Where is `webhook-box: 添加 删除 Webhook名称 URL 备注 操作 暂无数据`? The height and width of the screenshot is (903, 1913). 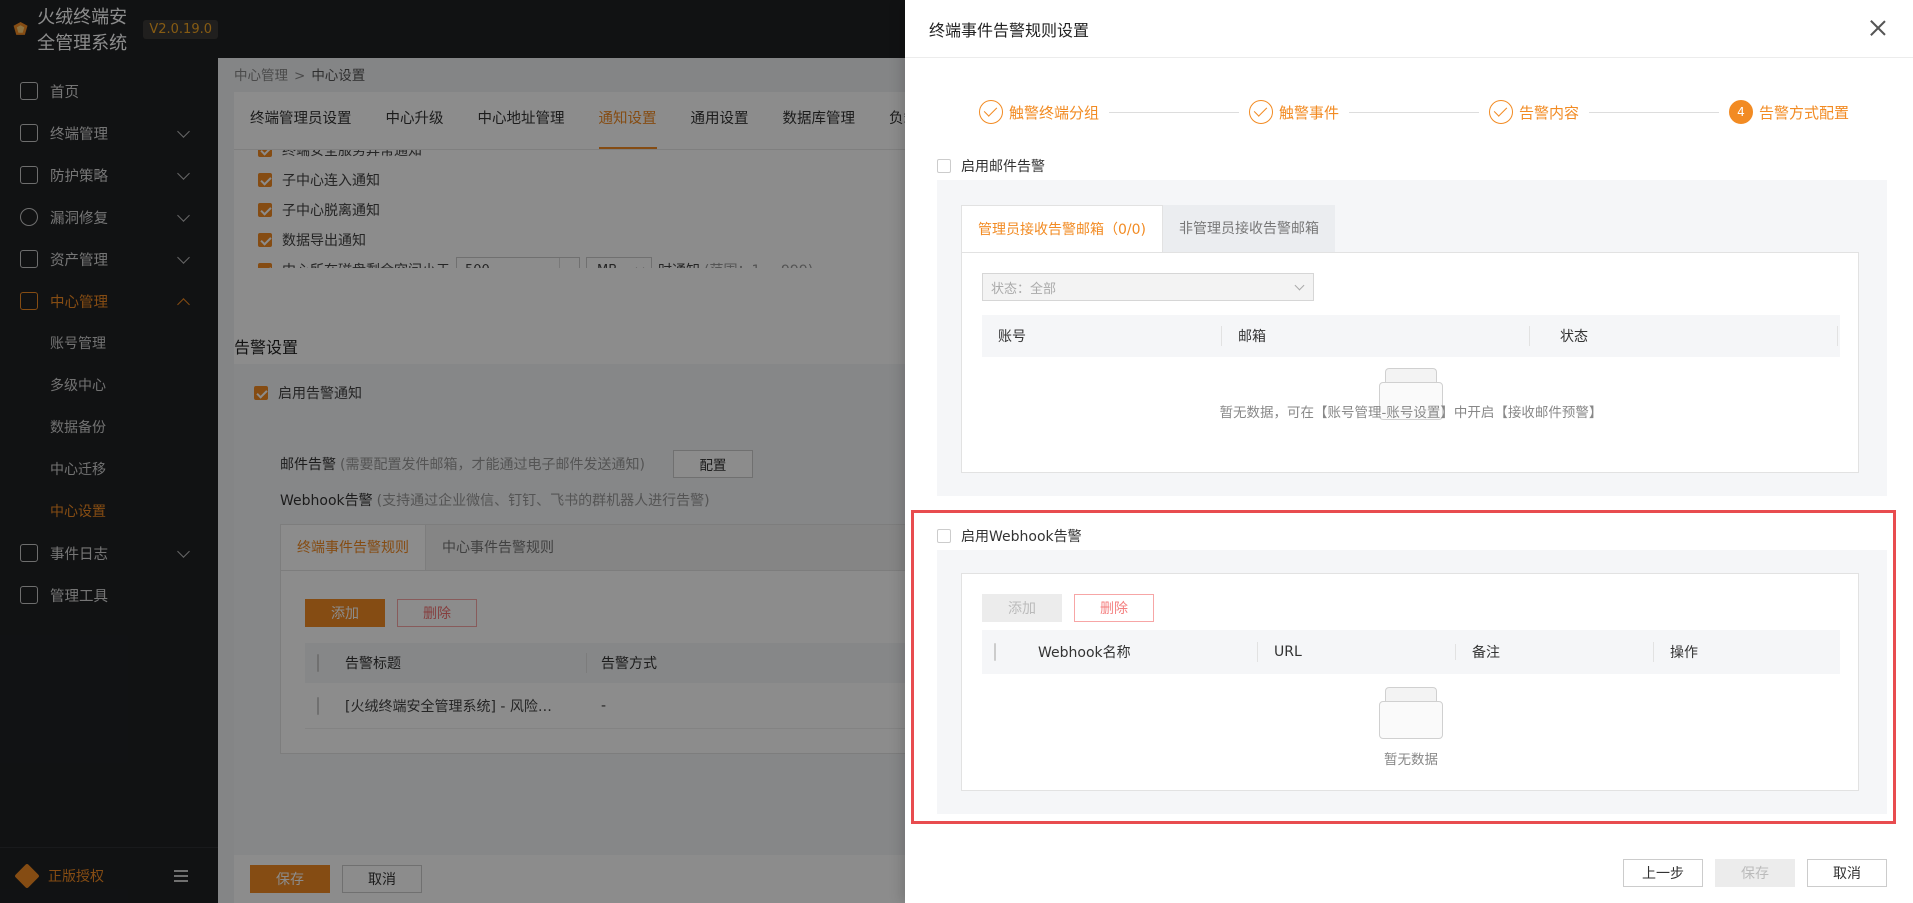
webhook-box: 添加 删除 Webhook名称 URL 备注 操作 暂无数据 is located at coordinates (1410, 682).